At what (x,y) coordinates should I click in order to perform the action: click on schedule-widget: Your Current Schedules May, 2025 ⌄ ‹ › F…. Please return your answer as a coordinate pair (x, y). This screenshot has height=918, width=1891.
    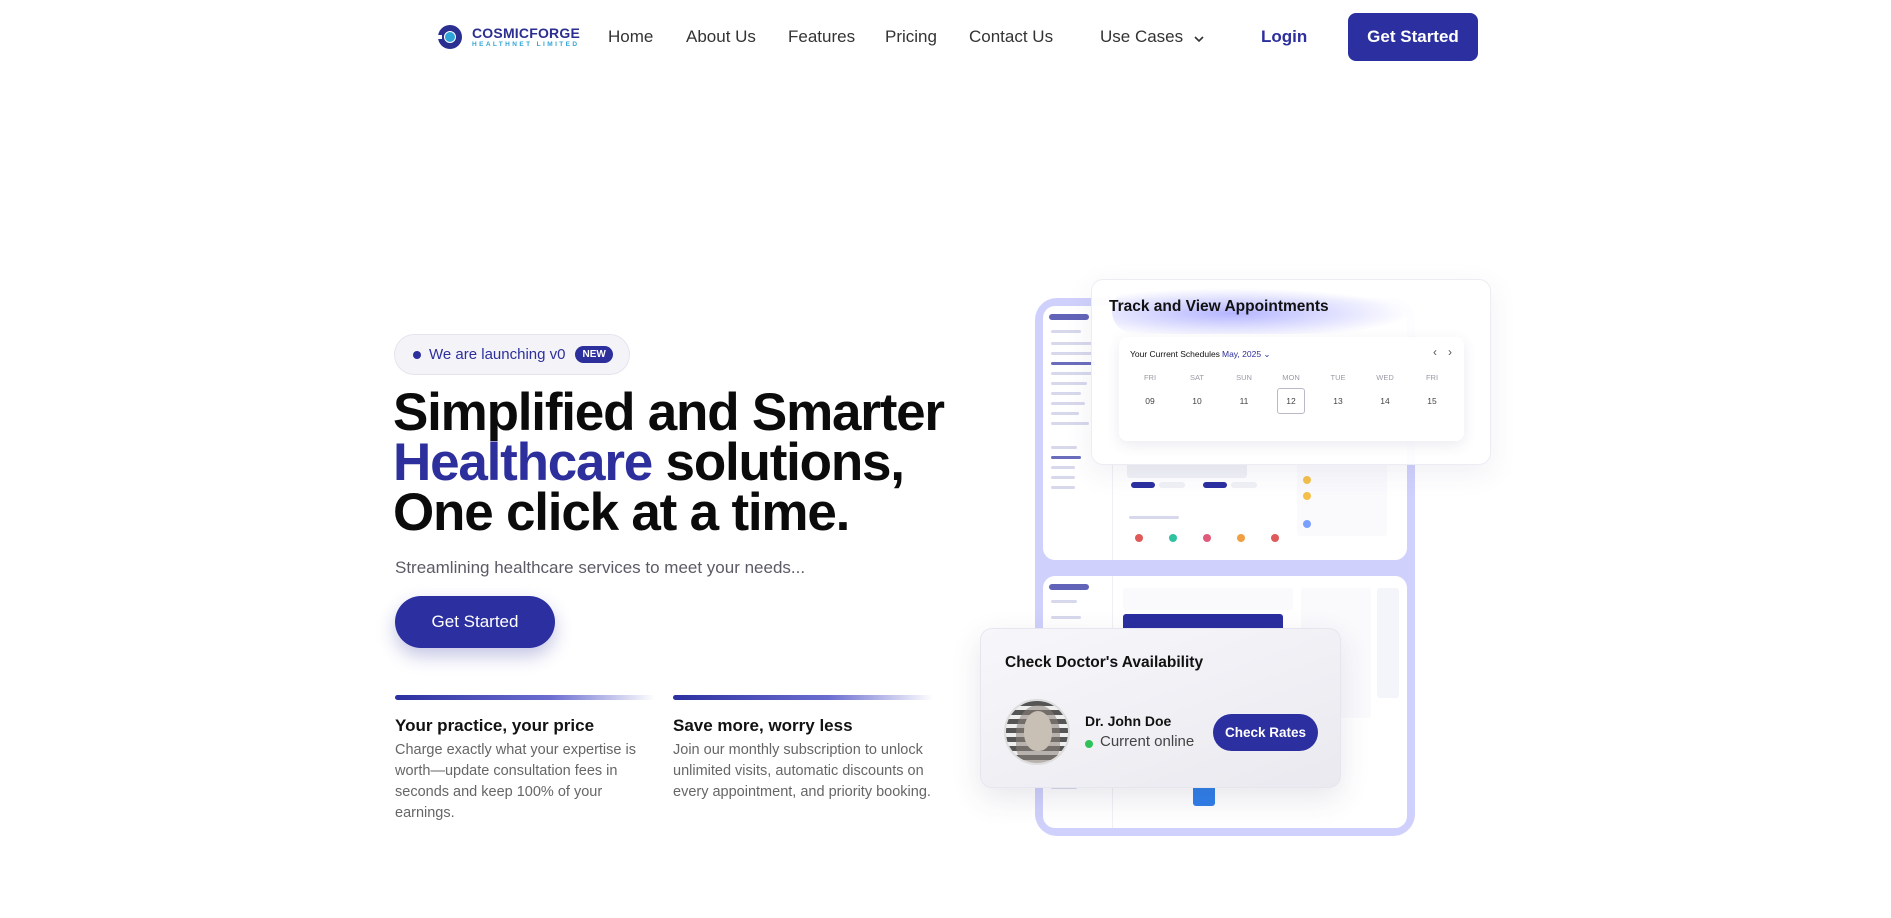
    Looking at the image, I should click on (1291, 389).